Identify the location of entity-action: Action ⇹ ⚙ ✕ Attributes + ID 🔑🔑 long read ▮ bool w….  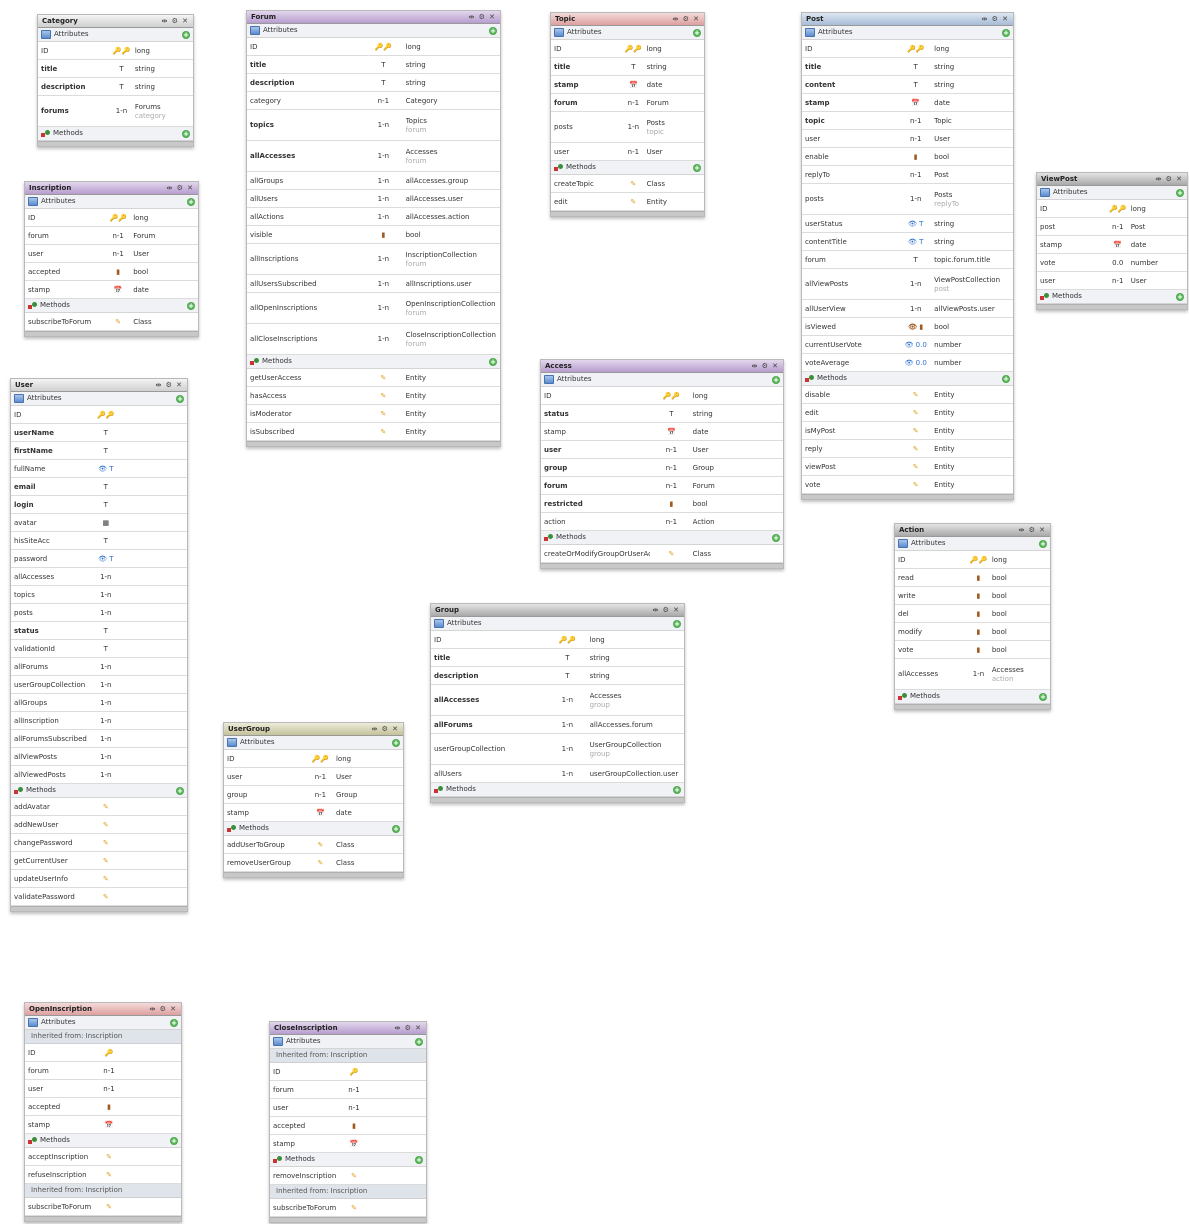
(972, 616).